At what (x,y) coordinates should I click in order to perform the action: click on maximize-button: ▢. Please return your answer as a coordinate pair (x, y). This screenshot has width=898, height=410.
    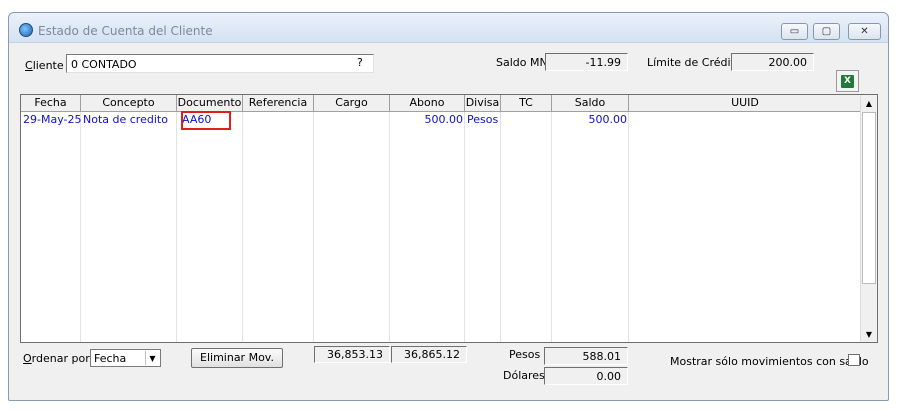
    Looking at the image, I should click on (826, 31).